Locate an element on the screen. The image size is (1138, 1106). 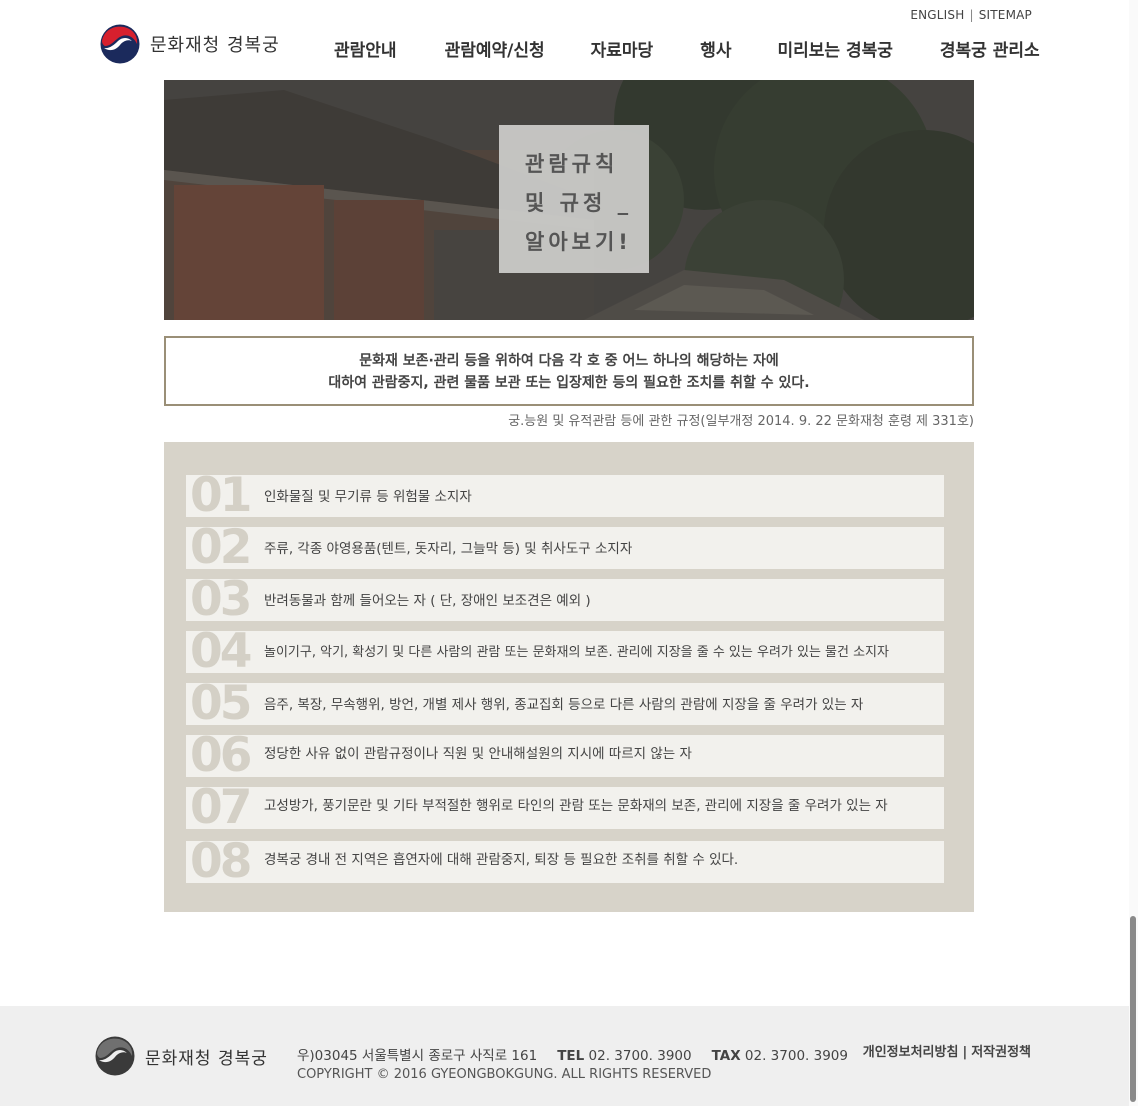
english-link: ENGLISH is located at coordinates (937, 15).